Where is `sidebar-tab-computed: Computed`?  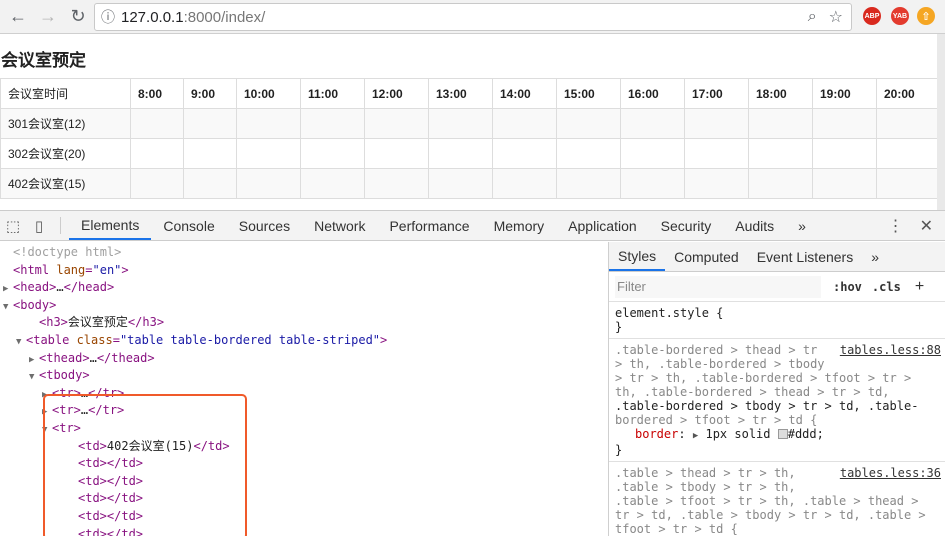 sidebar-tab-computed: Computed is located at coordinates (706, 256).